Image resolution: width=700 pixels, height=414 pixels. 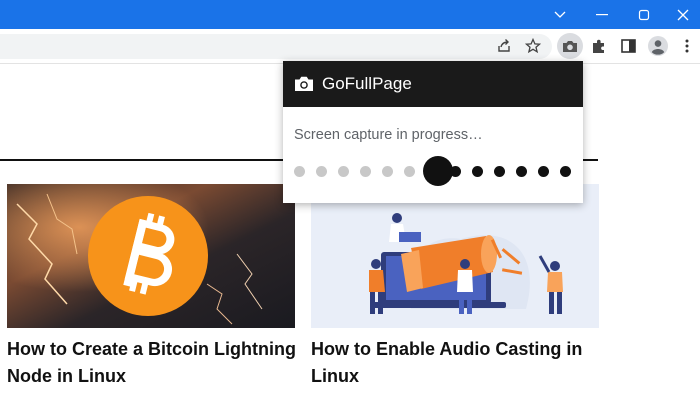 What do you see at coordinates (687, 46) in the screenshot?
I see `more-icon` at bounding box center [687, 46].